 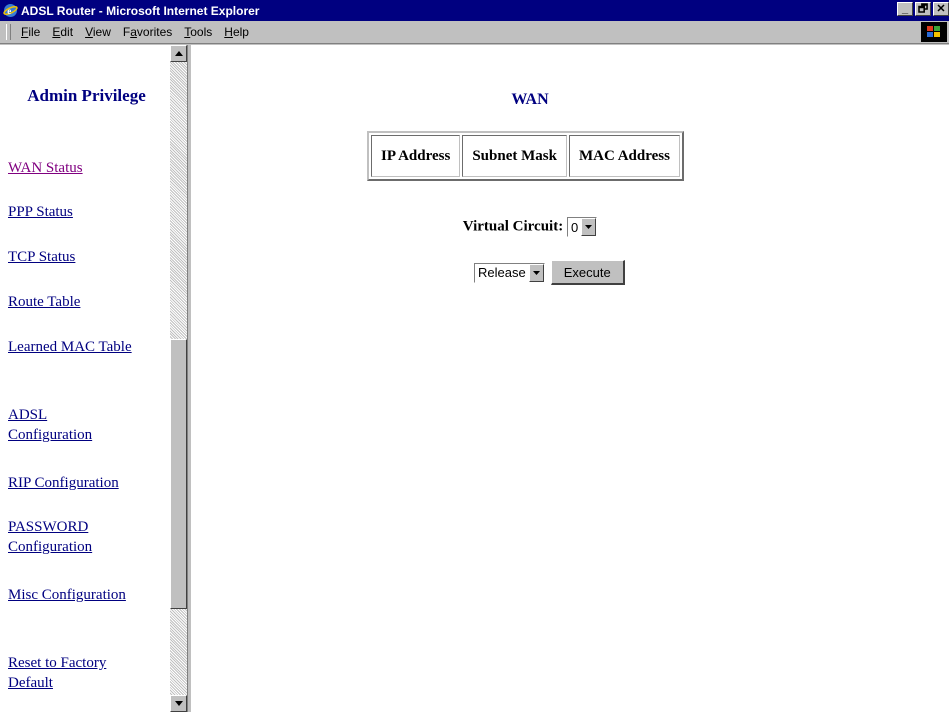 I want to click on action-value: Release, so click(x=502, y=272).